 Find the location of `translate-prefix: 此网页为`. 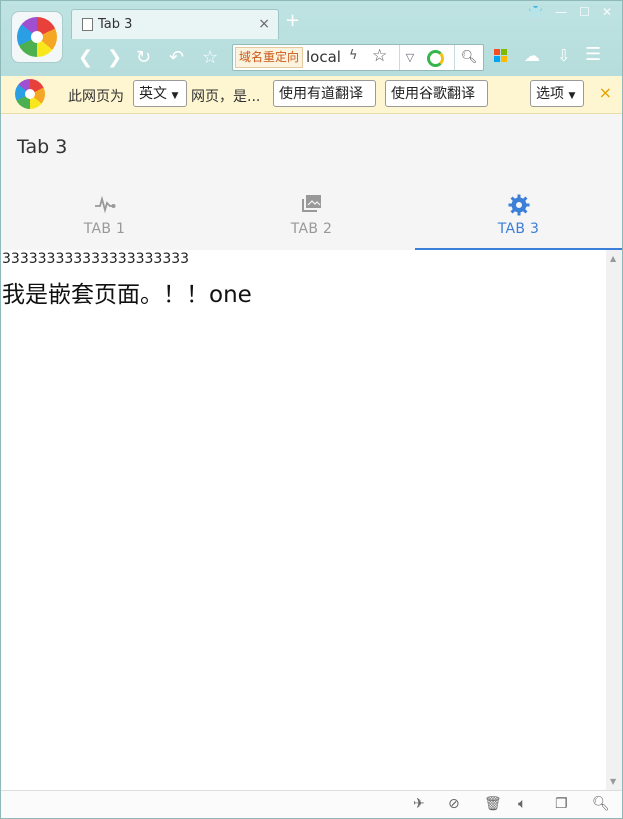

translate-prefix: 此网页为 is located at coordinates (96, 97).